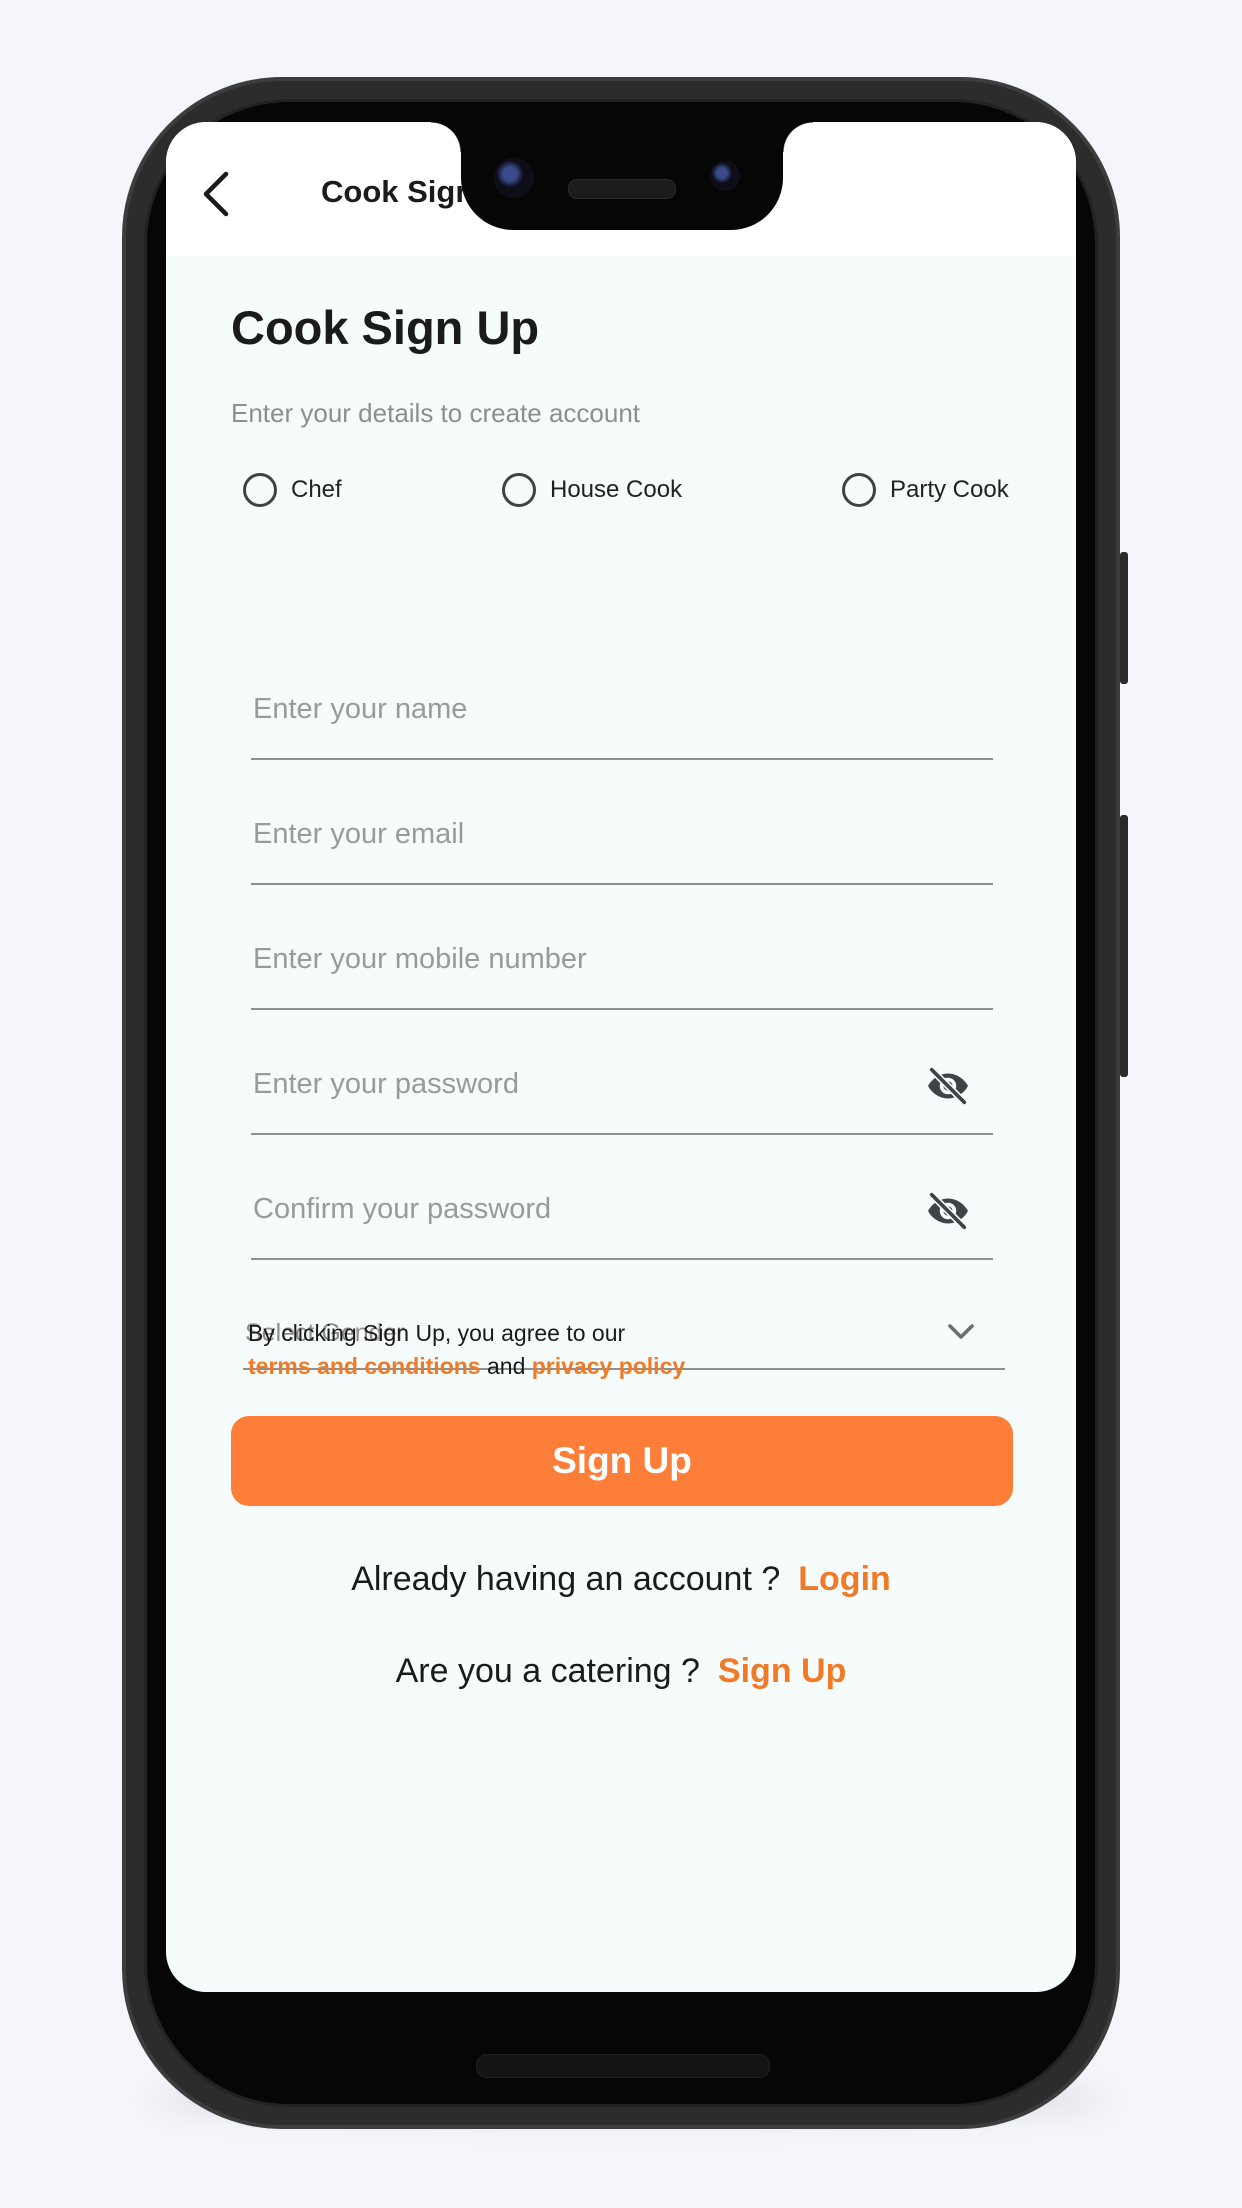 The height and width of the screenshot is (2208, 1242). I want to click on chevron-down-icon, so click(961, 1331).